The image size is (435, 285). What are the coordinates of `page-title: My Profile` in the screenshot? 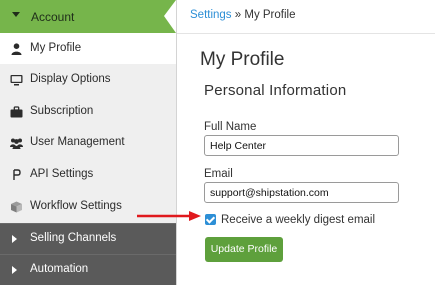 It's located at (242, 59).